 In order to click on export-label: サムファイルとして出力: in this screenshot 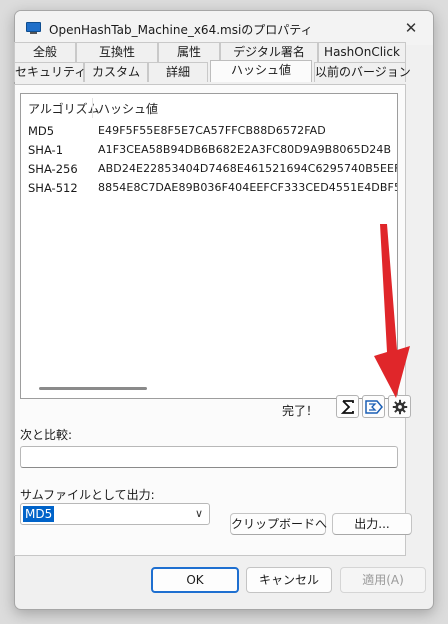, I will do `click(87, 495)`.